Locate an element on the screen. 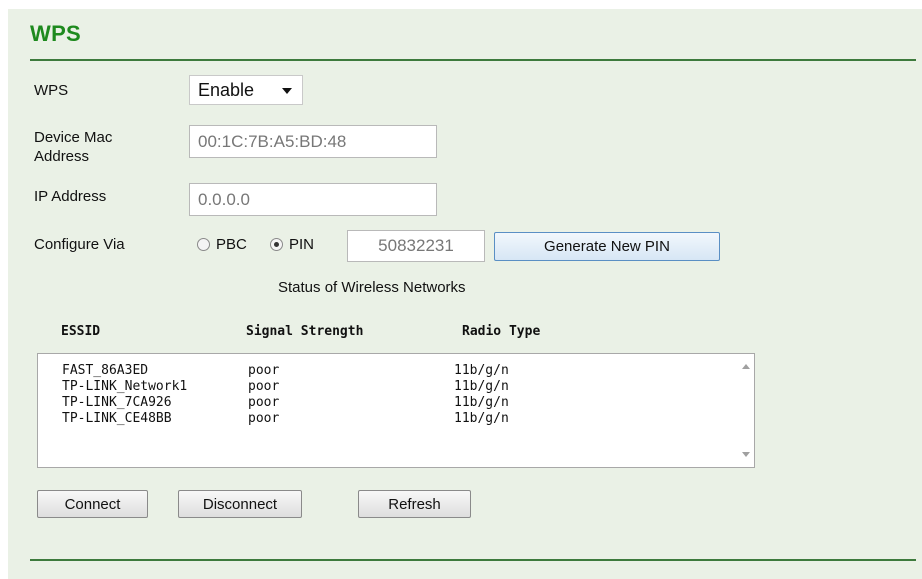  list-scrollbar is located at coordinates (745, 410).